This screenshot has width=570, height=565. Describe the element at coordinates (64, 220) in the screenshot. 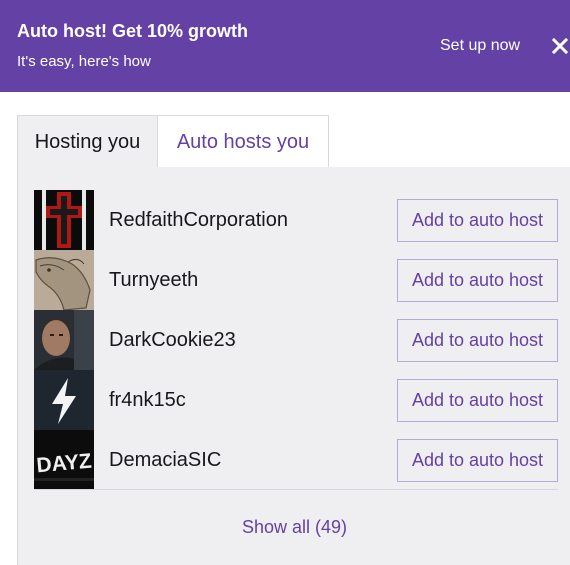

I see `red-cross-avatar` at that location.